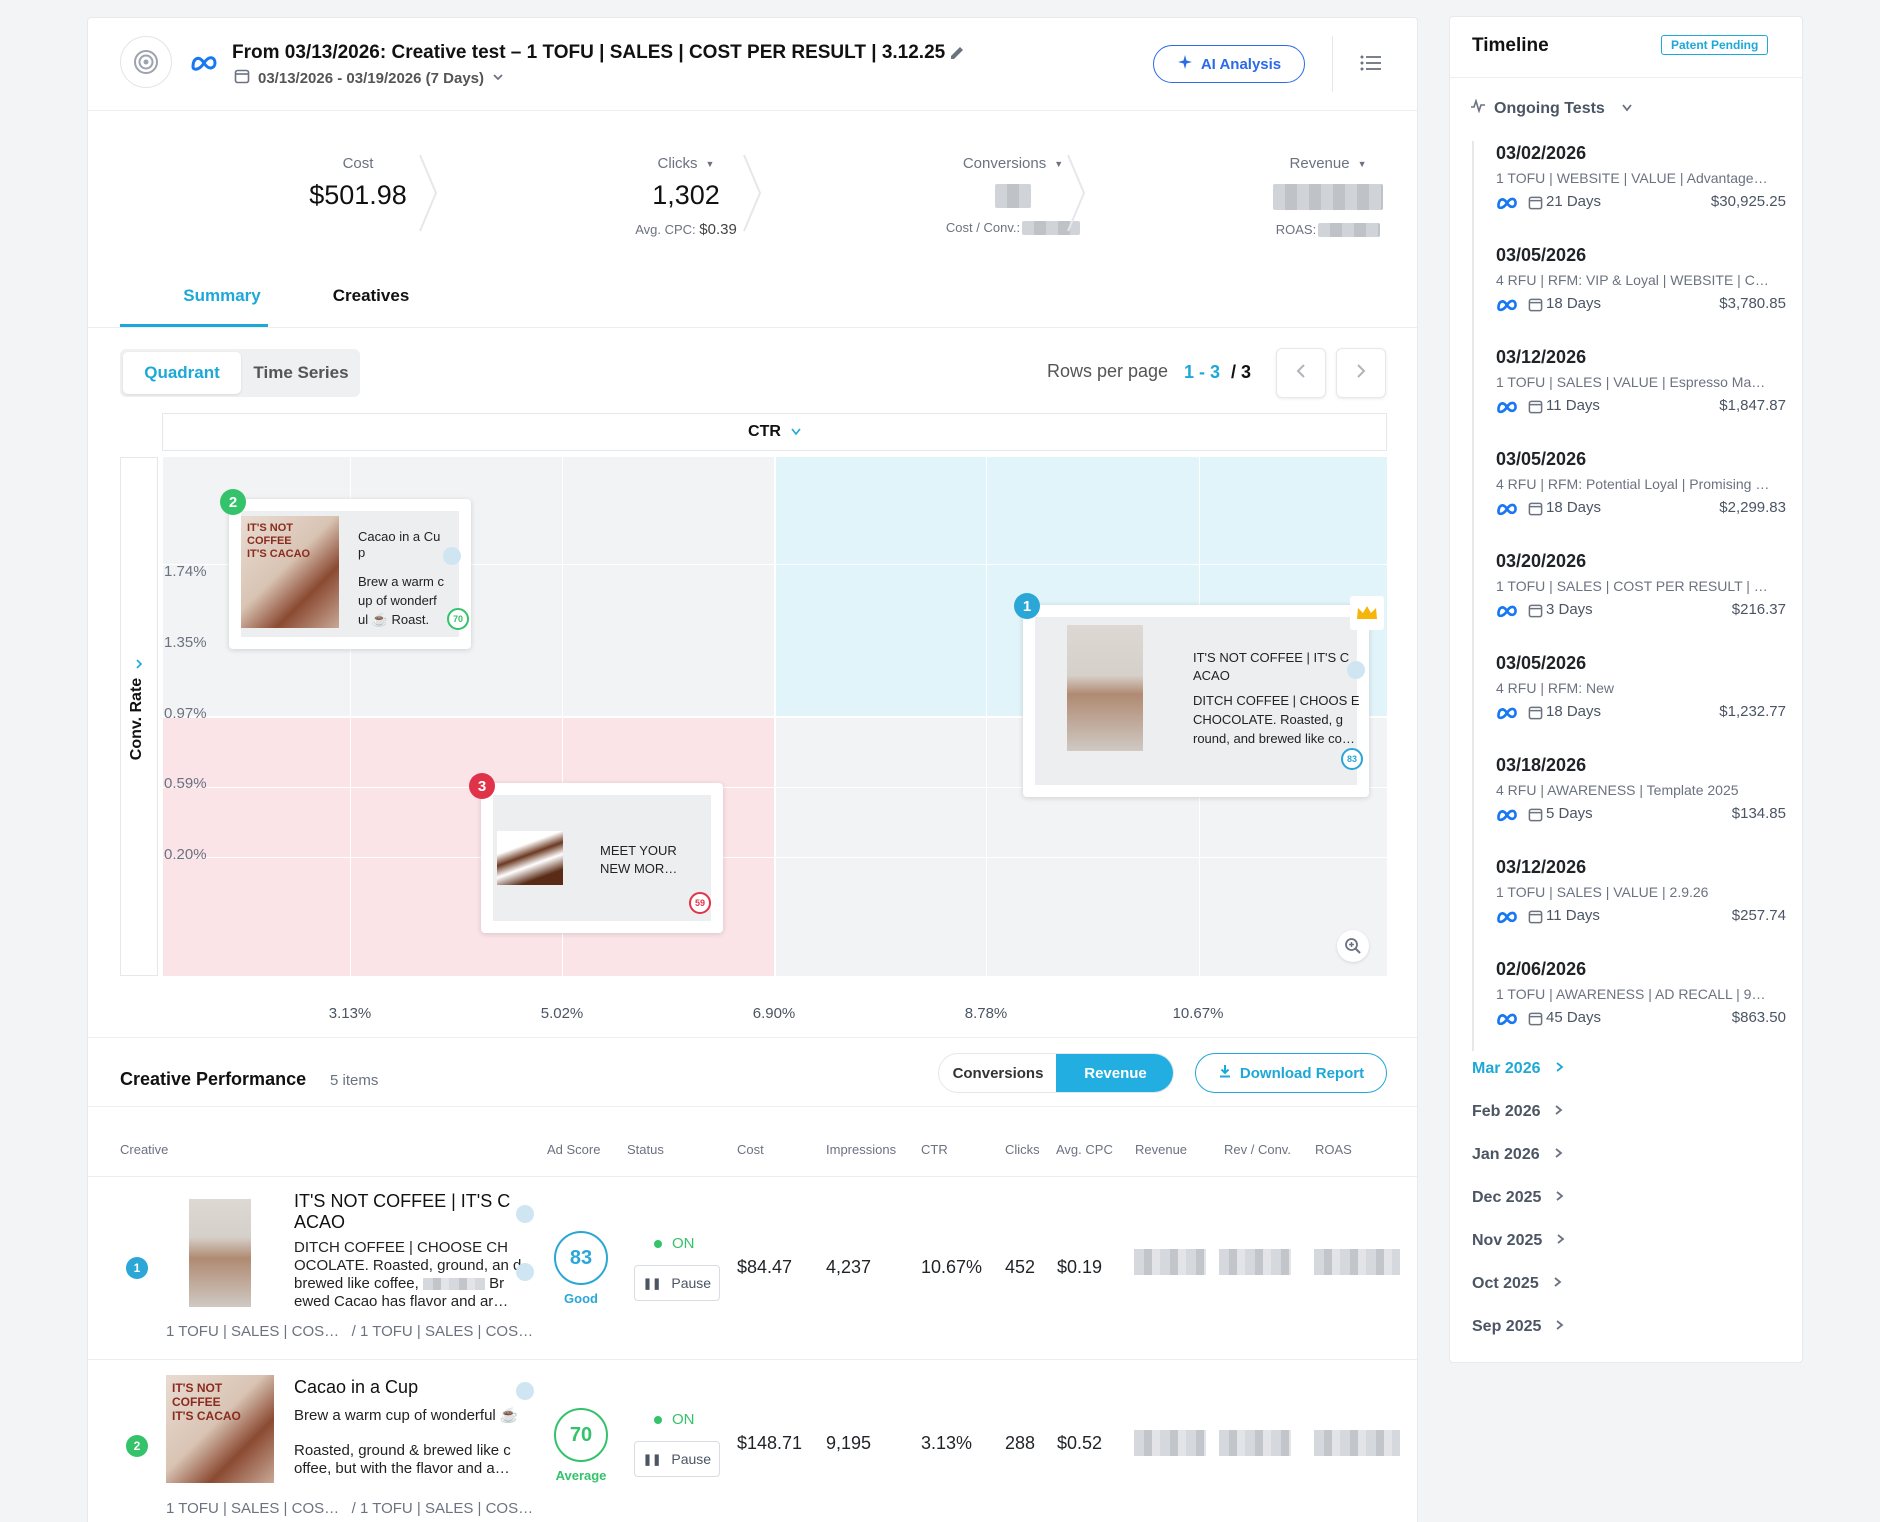  Describe the element at coordinates (658, 1243) in the screenshot. I see `status-dot` at that location.